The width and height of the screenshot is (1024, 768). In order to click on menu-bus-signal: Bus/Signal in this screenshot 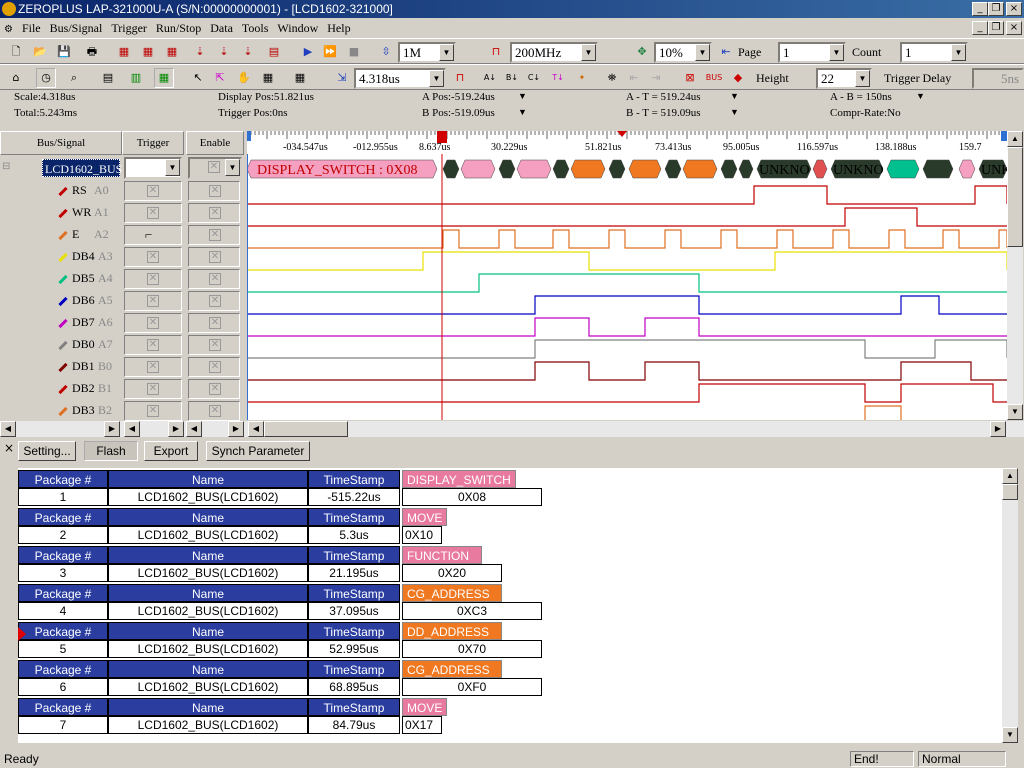, I will do `click(76, 28)`.